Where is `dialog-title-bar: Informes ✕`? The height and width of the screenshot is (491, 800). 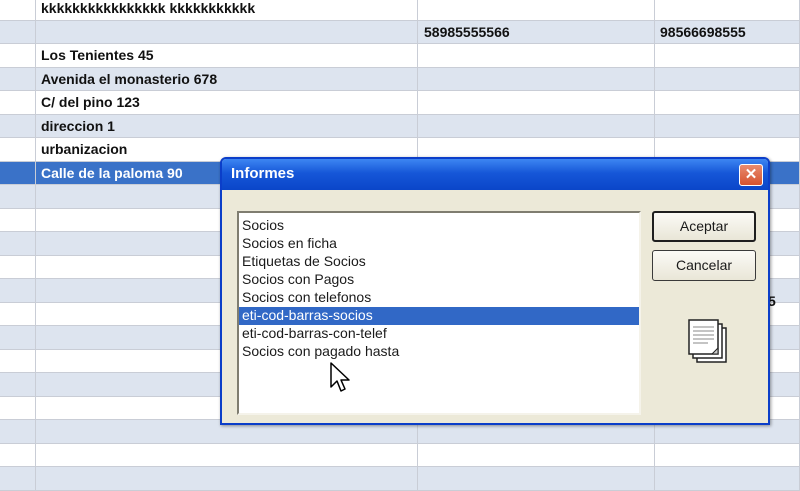
dialog-title-bar: Informes ✕ is located at coordinates (495, 174).